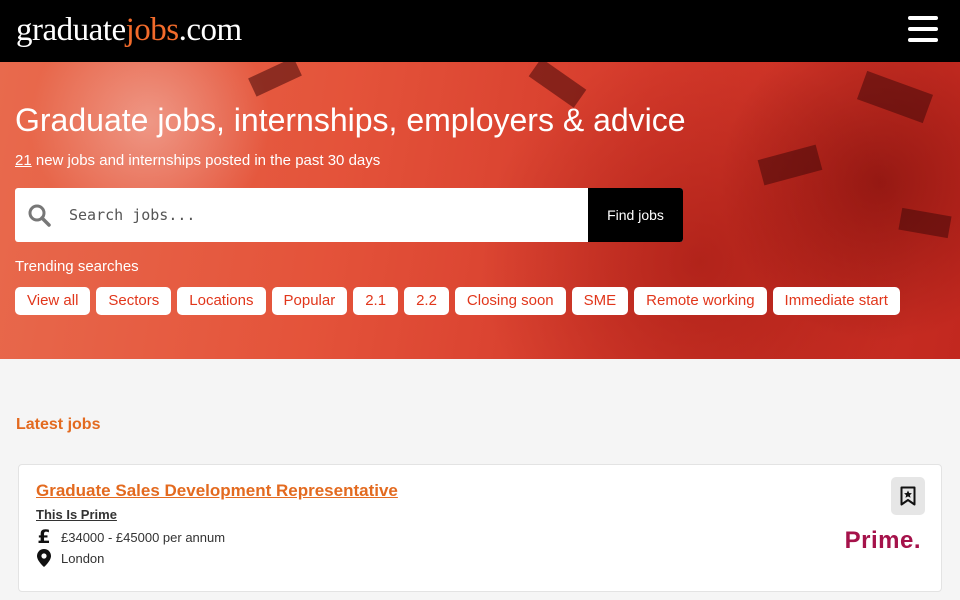 This screenshot has width=960, height=600. What do you see at coordinates (376, 301) in the screenshot?
I see `trending-chip-2-1: 2.1` at bounding box center [376, 301].